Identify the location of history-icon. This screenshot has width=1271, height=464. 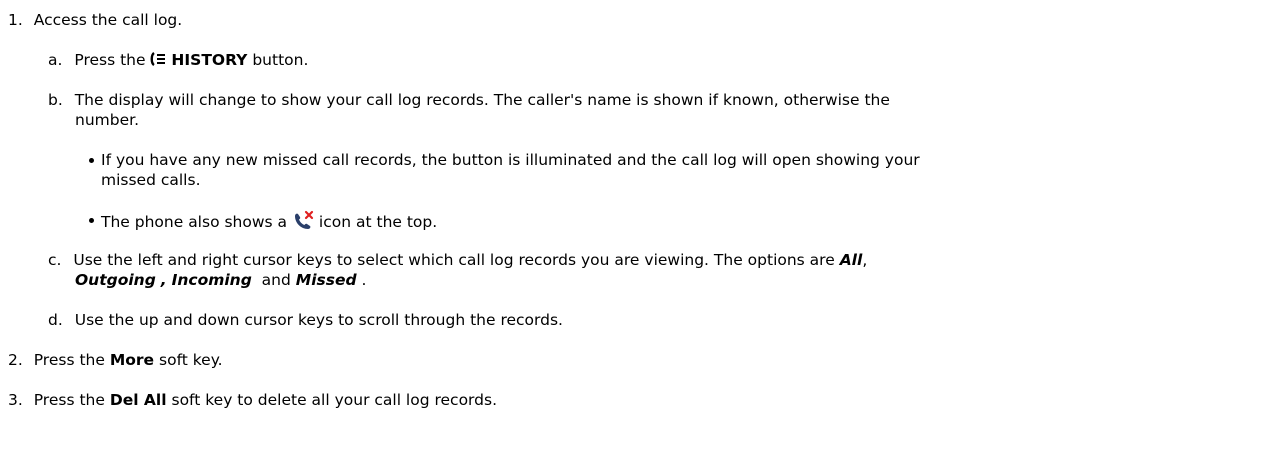
(158, 58).